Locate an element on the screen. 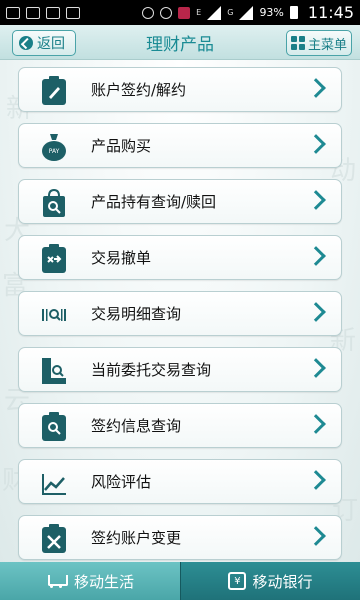  menu-item-label: 交易撤单 is located at coordinates (121, 258).